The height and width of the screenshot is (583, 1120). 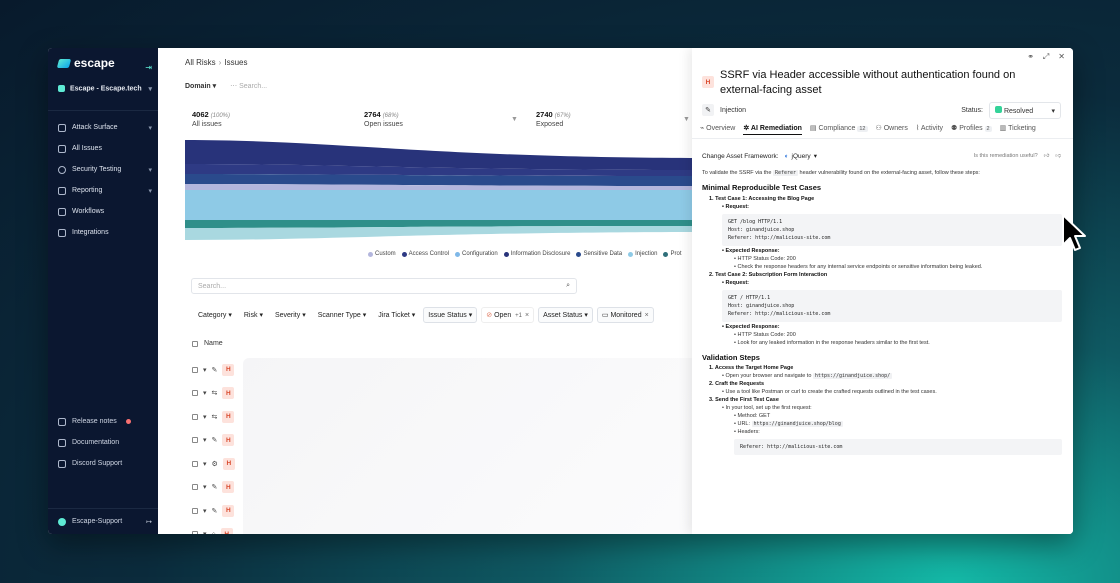 What do you see at coordinates (103, 463) in the screenshot?
I see `discord-support-link: Discord Support` at bounding box center [103, 463].